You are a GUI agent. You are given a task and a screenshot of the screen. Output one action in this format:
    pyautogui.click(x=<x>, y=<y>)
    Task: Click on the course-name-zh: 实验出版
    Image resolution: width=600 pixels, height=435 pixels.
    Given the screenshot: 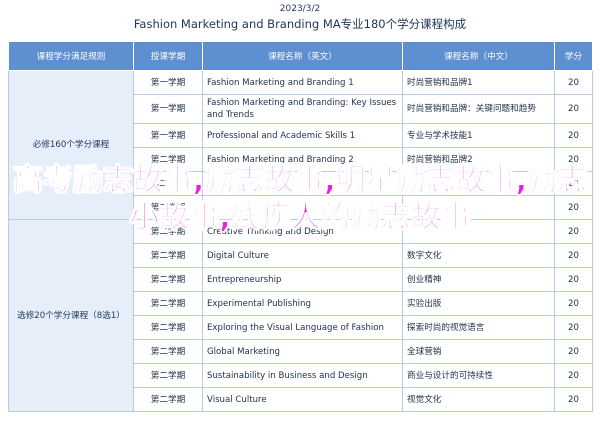 What is the action you would take?
    pyautogui.click(x=478, y=303)
    